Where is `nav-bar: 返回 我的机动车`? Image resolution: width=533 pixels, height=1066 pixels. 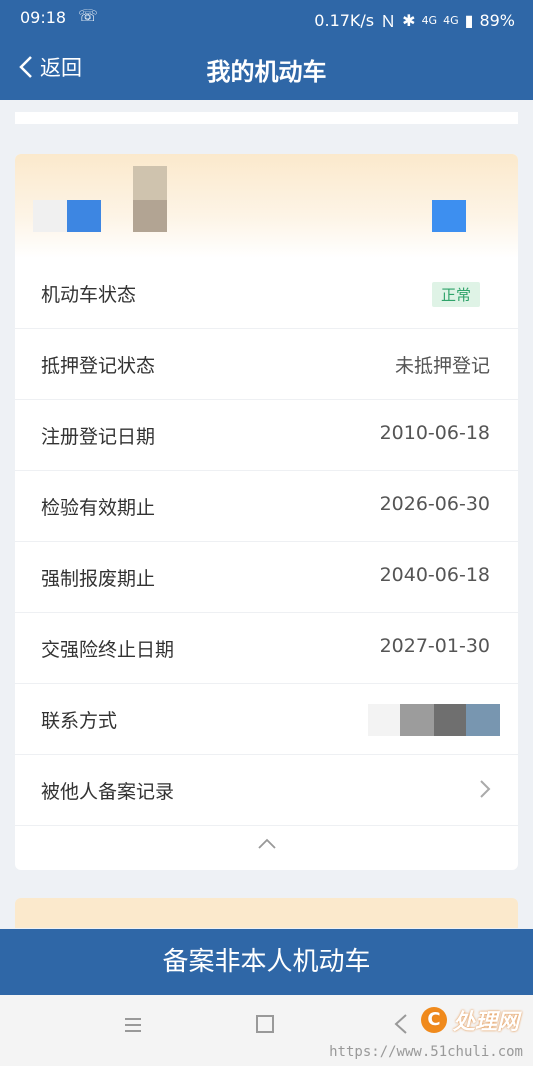
nav-bar: 返回 我的机动车 is located at coordinates (266, 68).